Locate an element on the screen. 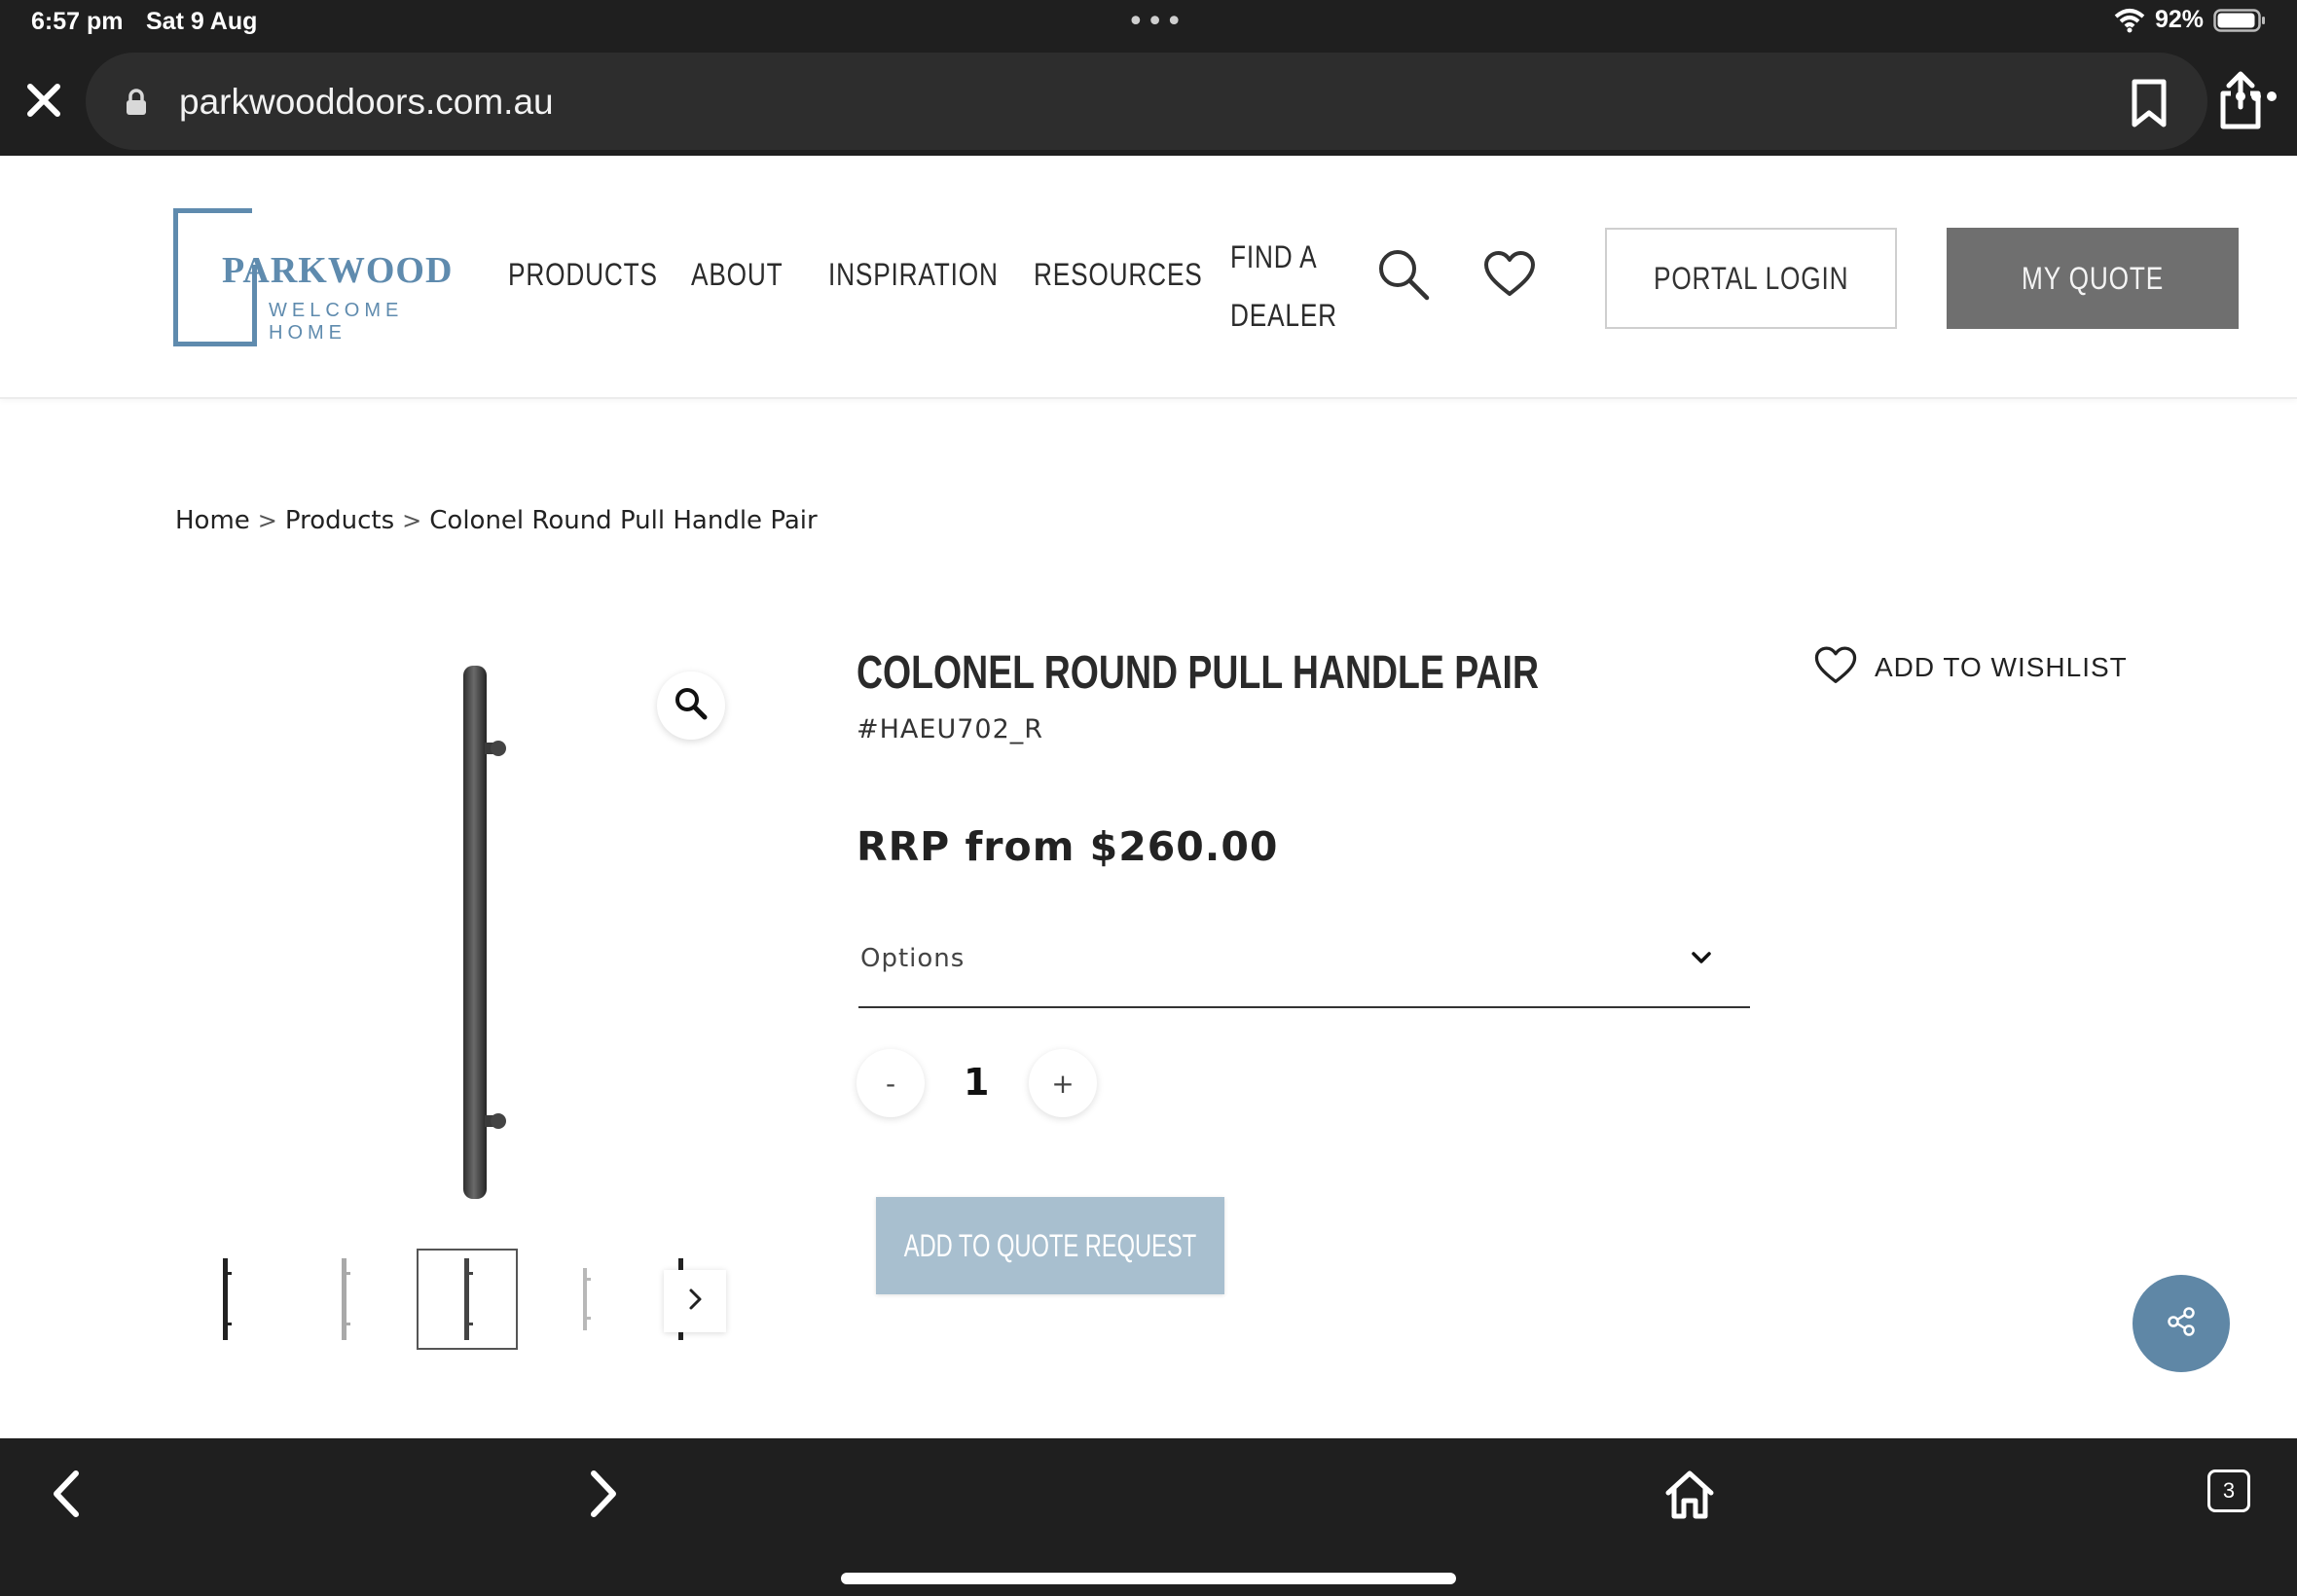  chevron-down-icon is located at coordinates (1701, 959).